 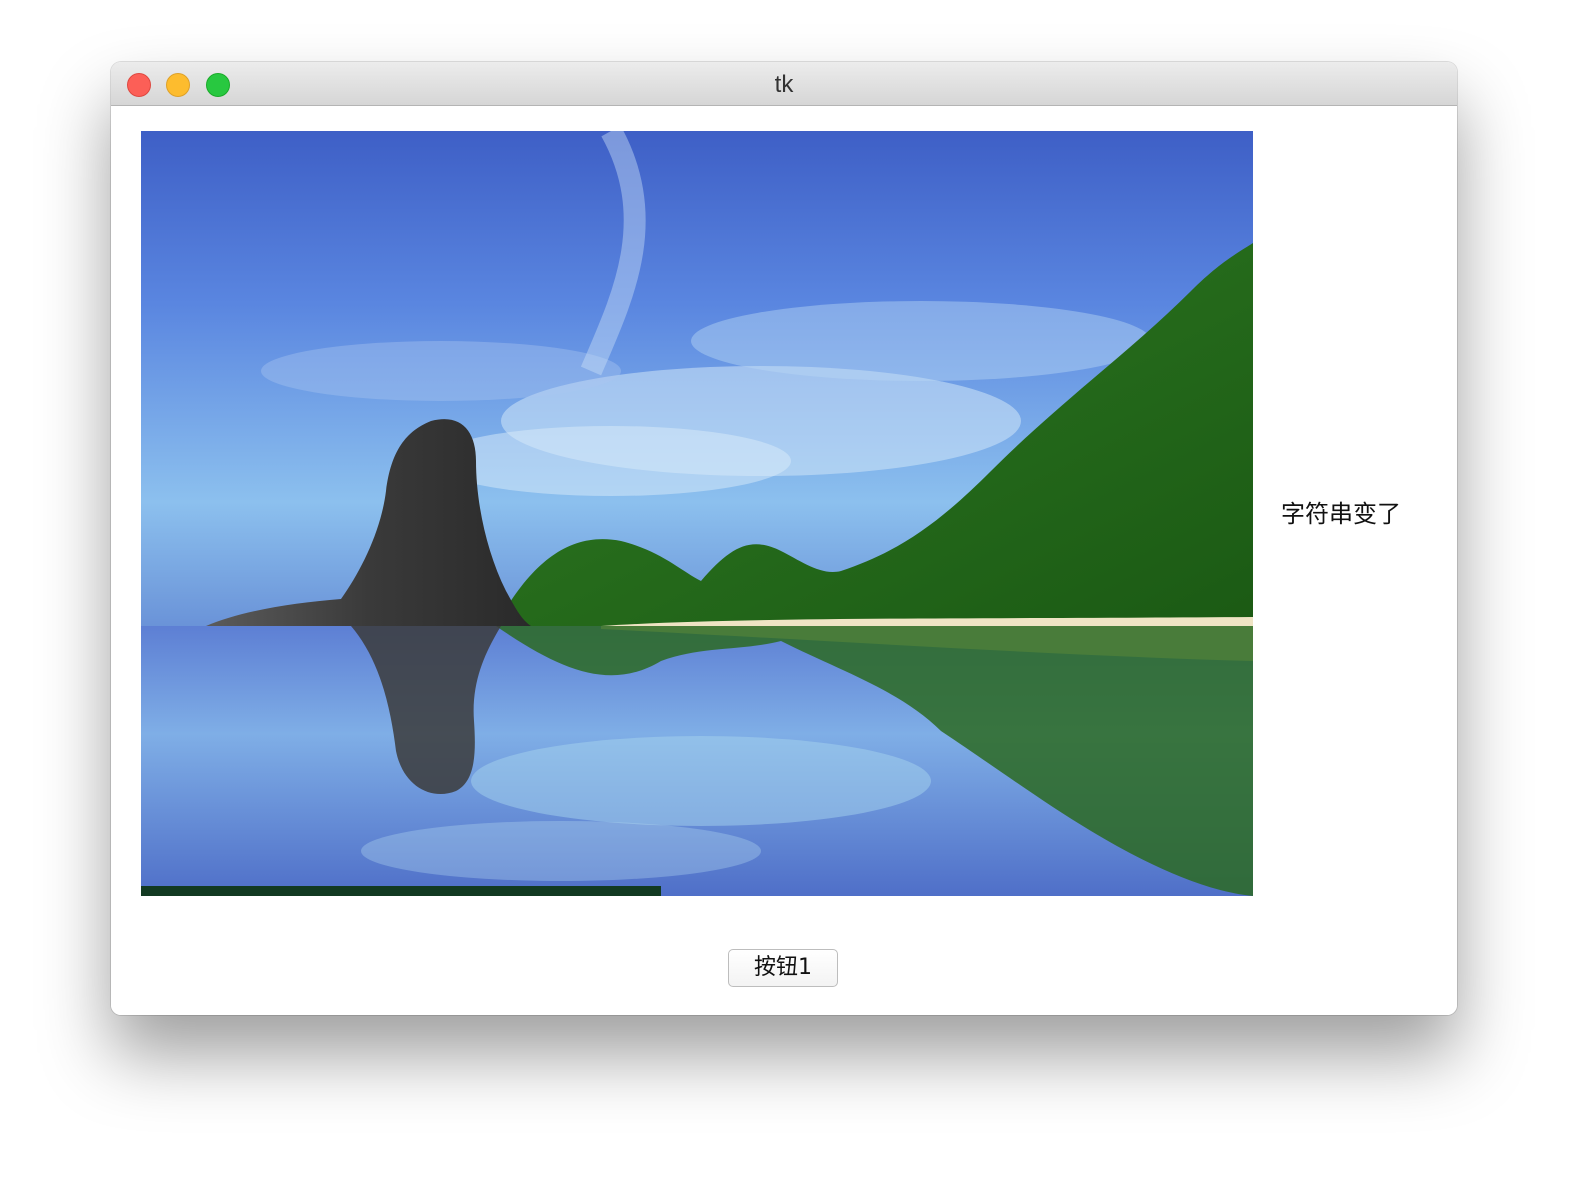 I want to click on window-title: tk, so click(x=784, y=84).